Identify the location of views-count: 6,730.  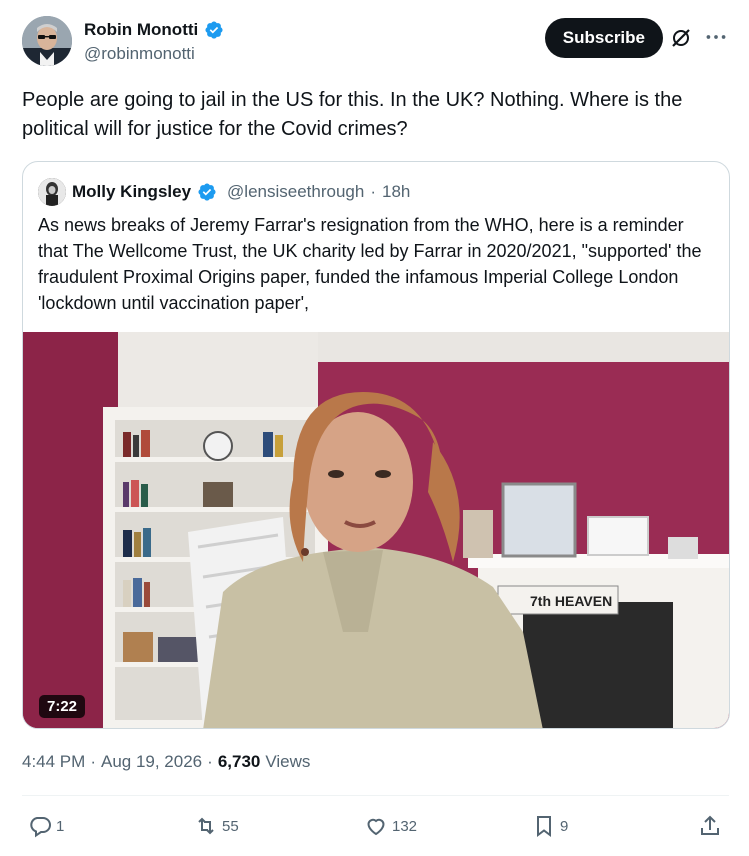
(239, 761).